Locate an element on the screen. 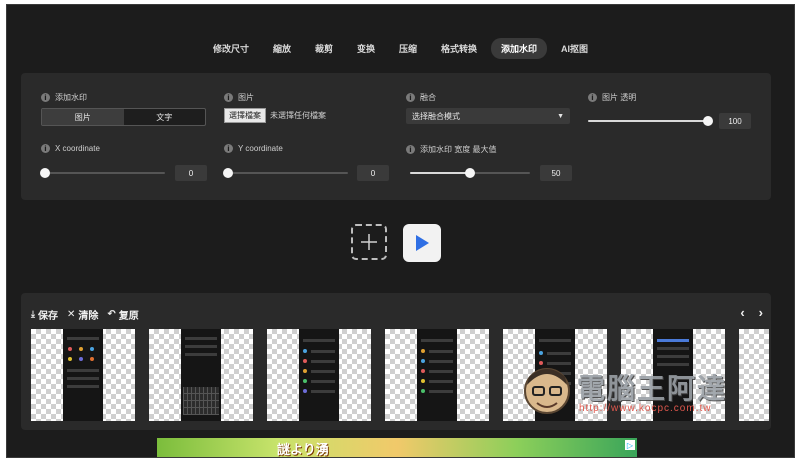 The width and height of the screenshot is (800, 462). blend-field: i 融合 选择融合模式 ▼ is located at coordinates (491, 108).